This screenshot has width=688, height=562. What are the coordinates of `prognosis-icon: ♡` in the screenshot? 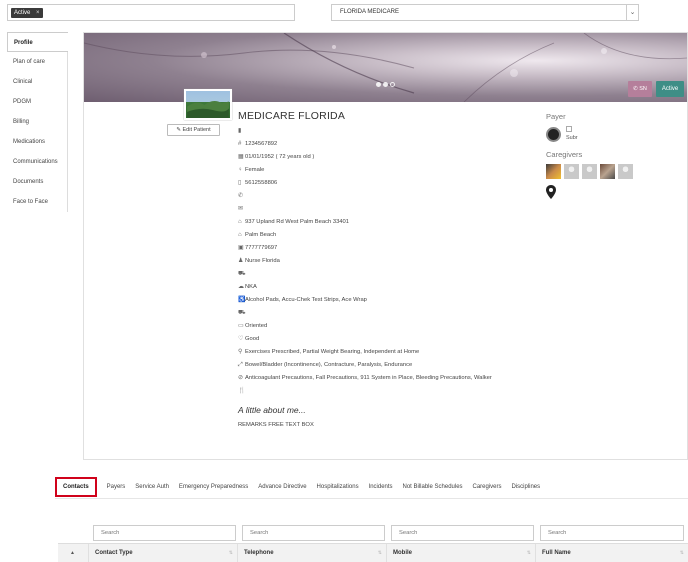 It's located at (241, 339).